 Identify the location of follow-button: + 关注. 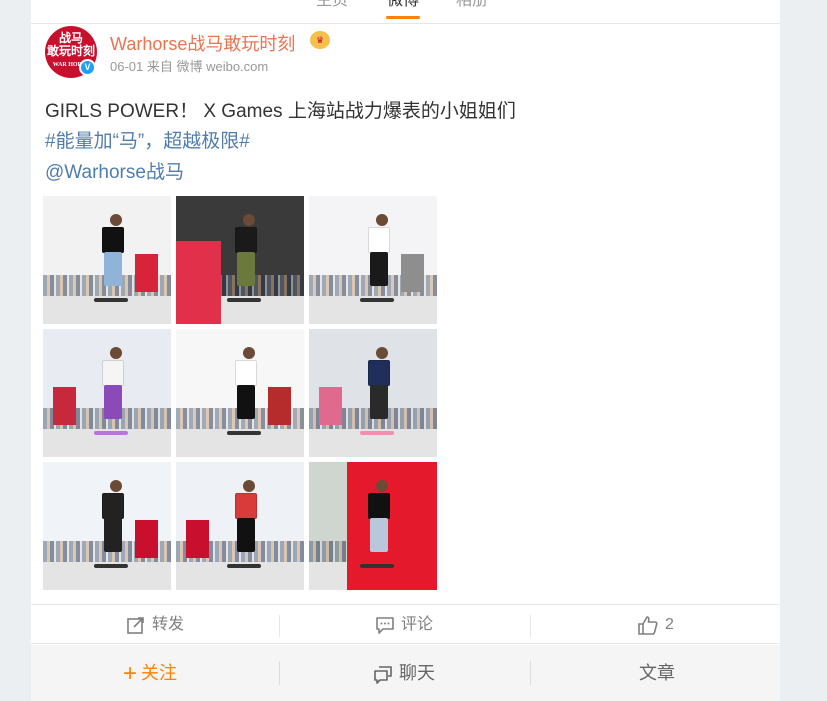
(150, 673).